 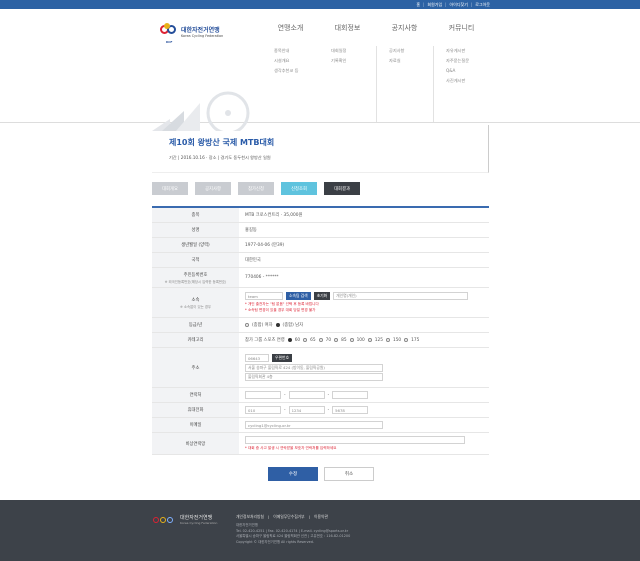 I want to click on terms-link: 이용약관, so click(x=321, y=517).